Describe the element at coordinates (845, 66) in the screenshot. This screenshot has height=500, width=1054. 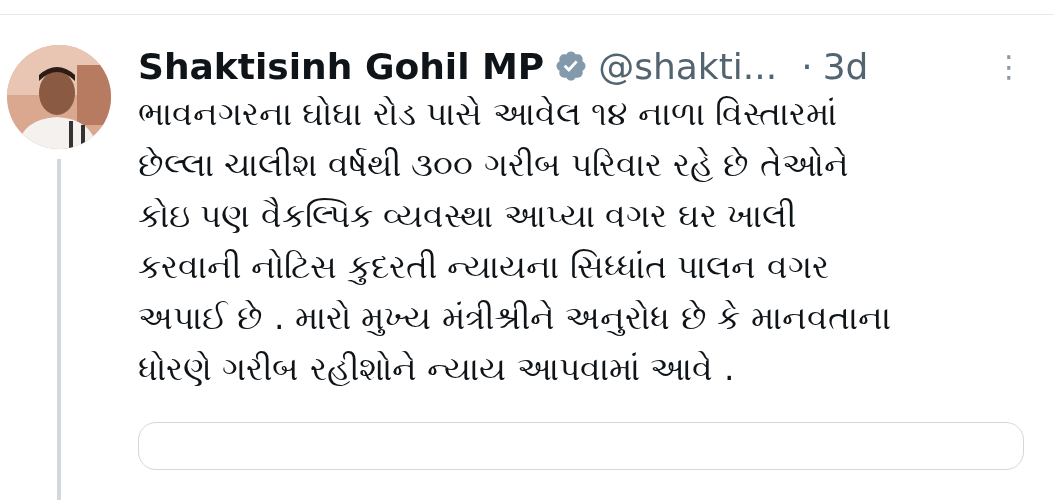
I see `timestamp: 3d` at that location.